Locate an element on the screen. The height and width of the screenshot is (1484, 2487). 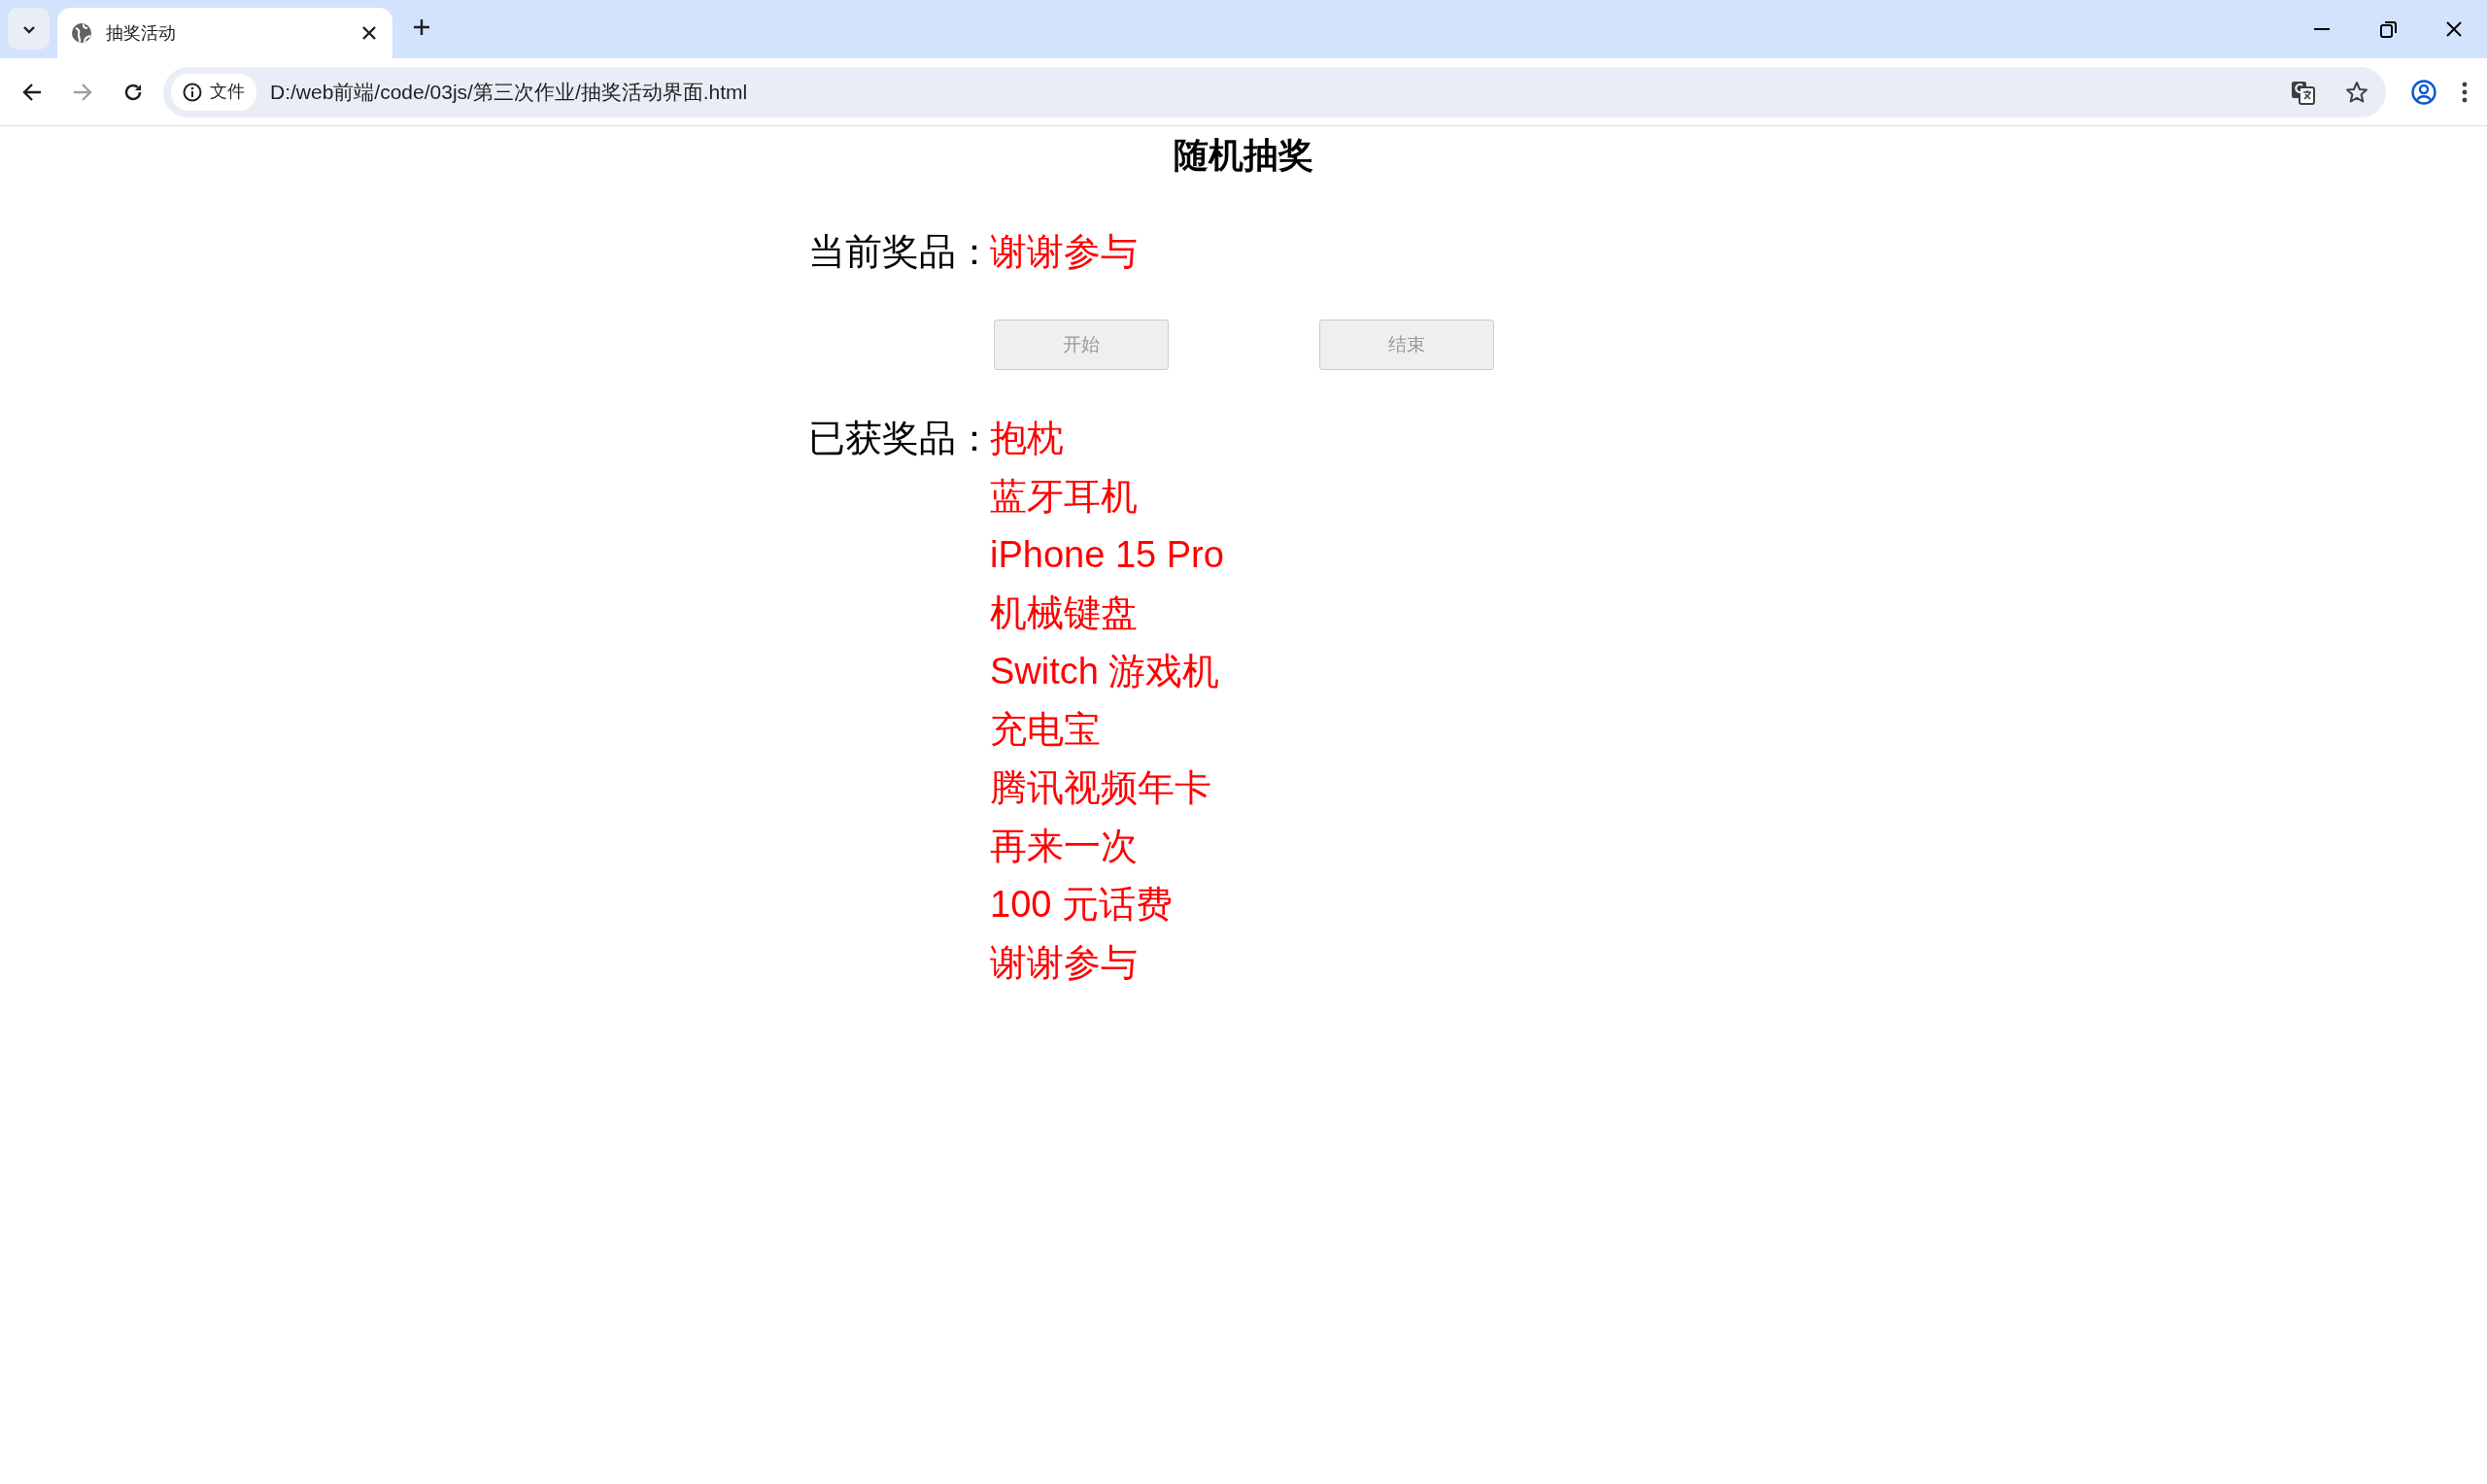
address-bar: 文件 D:/web前端/code/03js/第三次作业/抽奖活动界面.html is located at coordinates (1274, 92).